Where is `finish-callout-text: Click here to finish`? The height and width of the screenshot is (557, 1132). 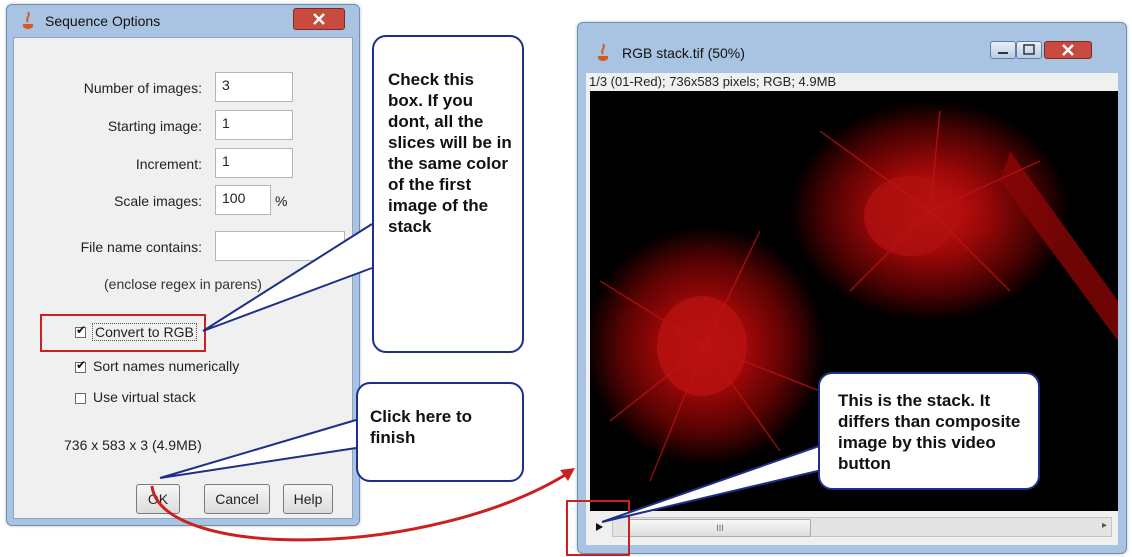
finish-callout-text: Click here to finish is located at coordinates (421, 427).